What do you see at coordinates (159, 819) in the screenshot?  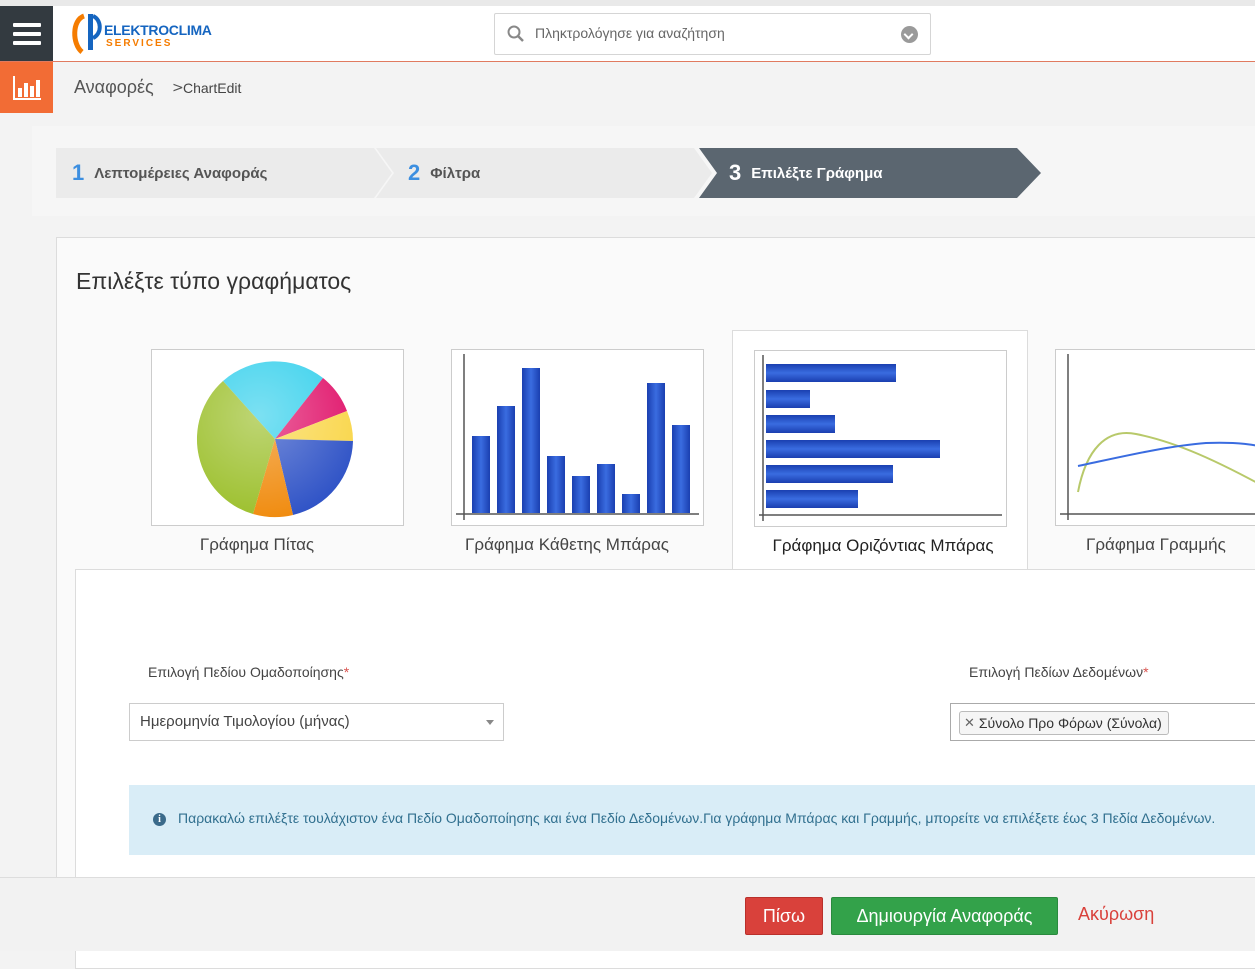 I see `info-icon: i` at bounding box center [159, 819].